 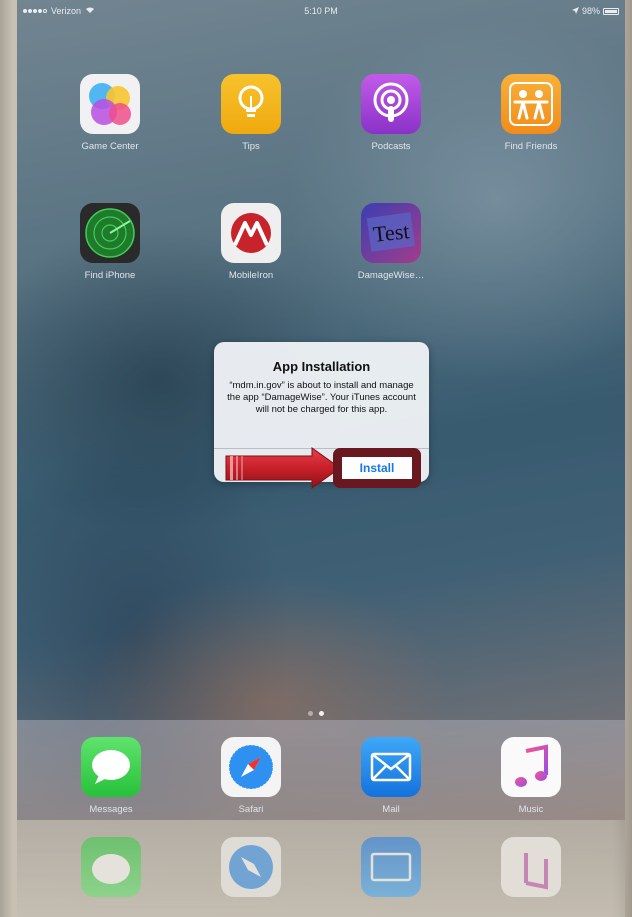 I want to click on mail-icon, so click(x=391, y=767).